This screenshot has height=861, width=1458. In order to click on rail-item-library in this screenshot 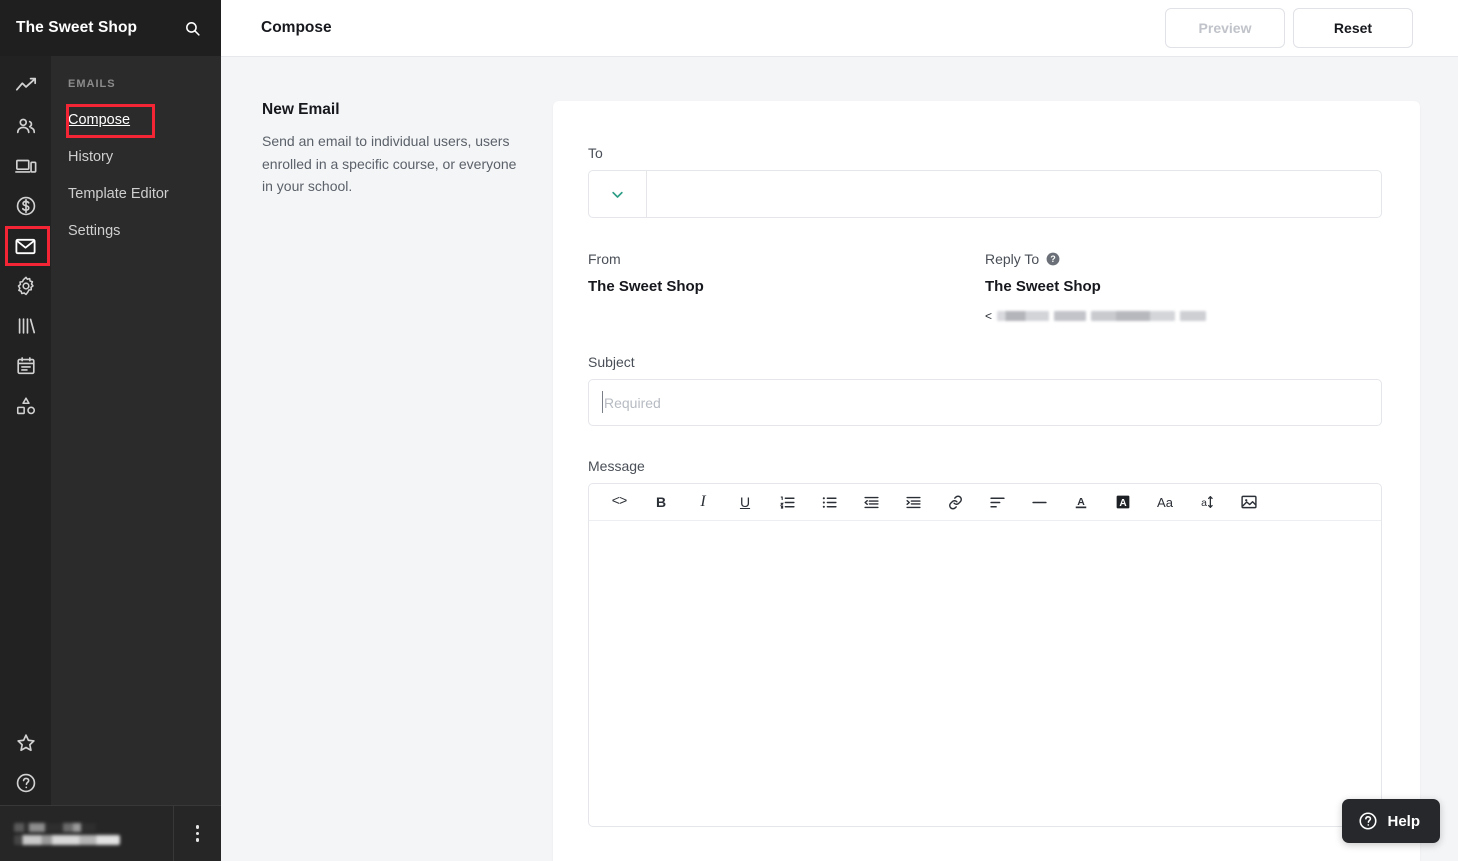, I will do `click(26, 326)`.